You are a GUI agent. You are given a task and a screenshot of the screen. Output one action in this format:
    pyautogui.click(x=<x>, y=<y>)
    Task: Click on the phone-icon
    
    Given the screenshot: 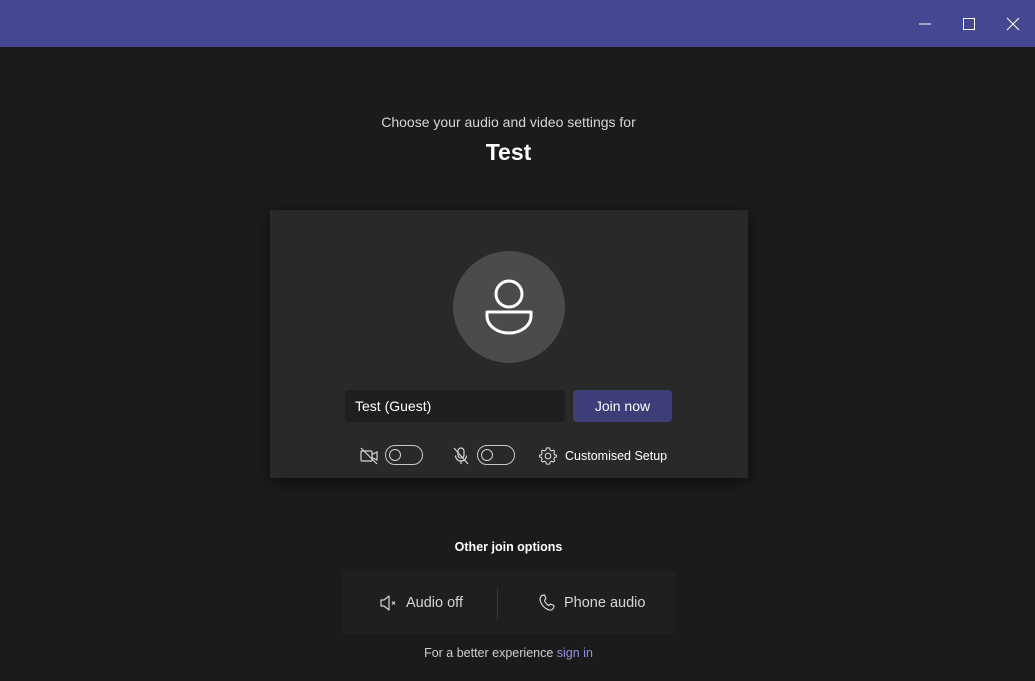 What is the action you would take?
    pyautogui.click(x=547, y=602)
    